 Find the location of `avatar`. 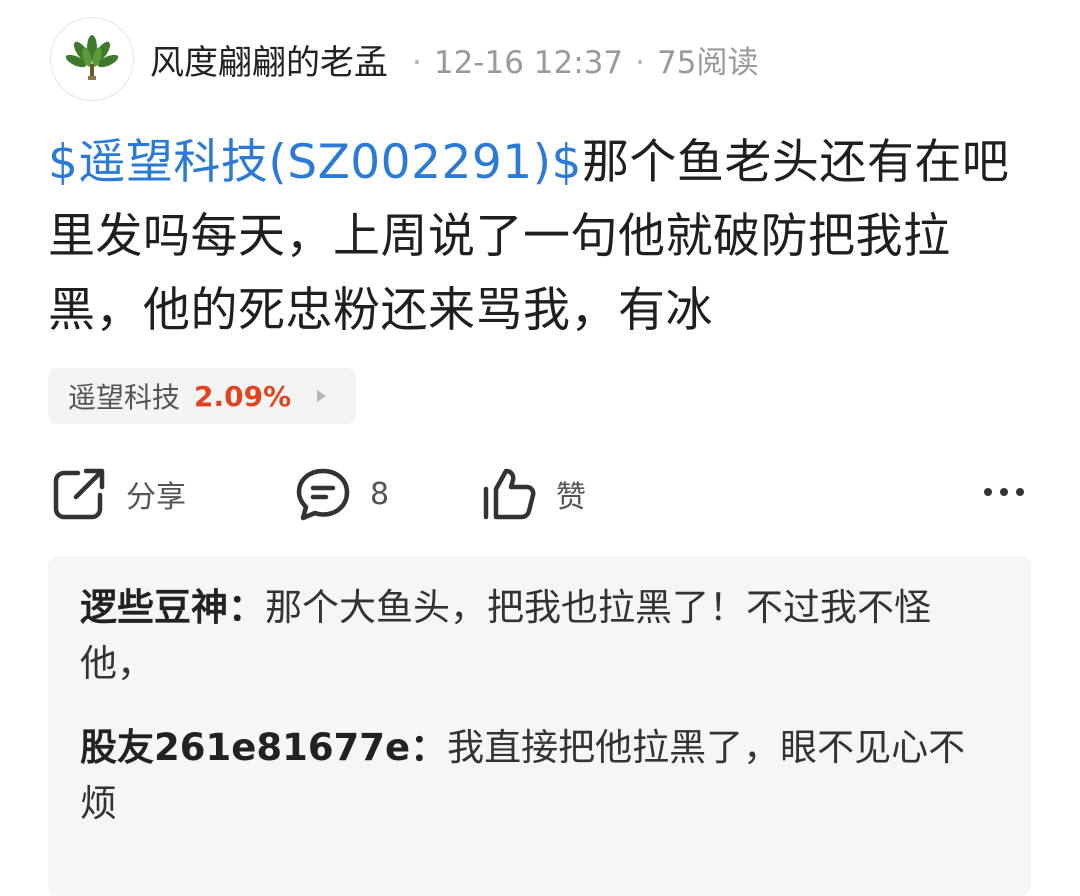

avatar is located at coordinates (92, 59).